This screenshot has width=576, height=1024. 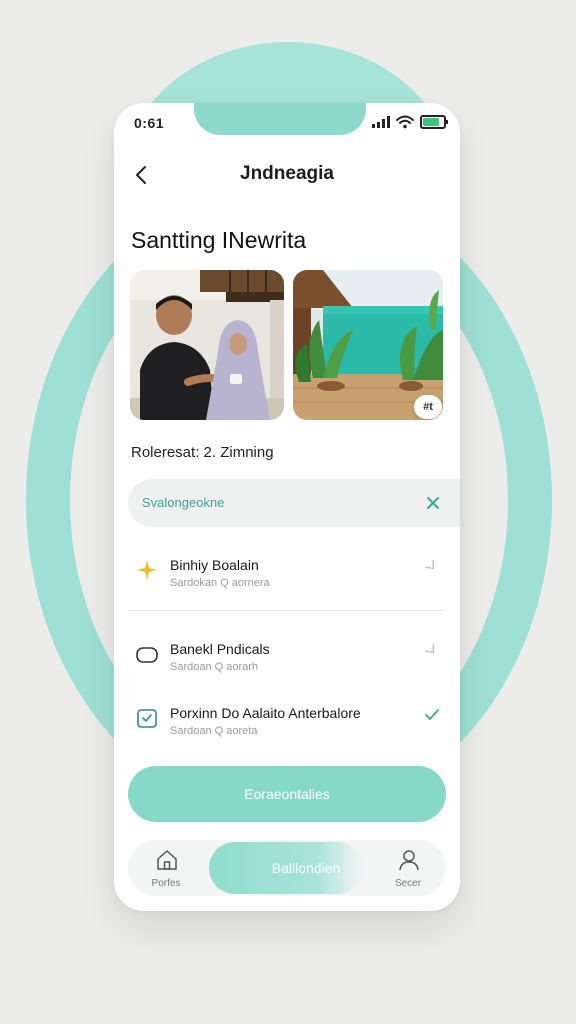 I want to click on tab-active: Balllondien, so click(x=286, y=868).